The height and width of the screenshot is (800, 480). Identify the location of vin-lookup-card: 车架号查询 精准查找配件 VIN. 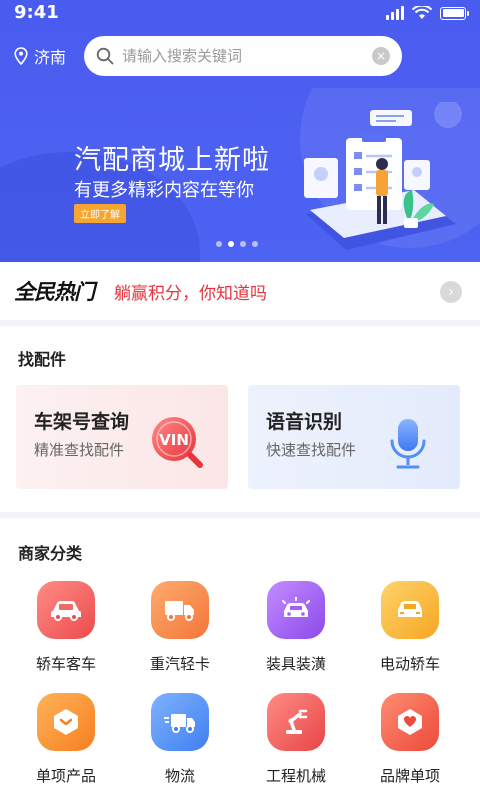
(122, 437).